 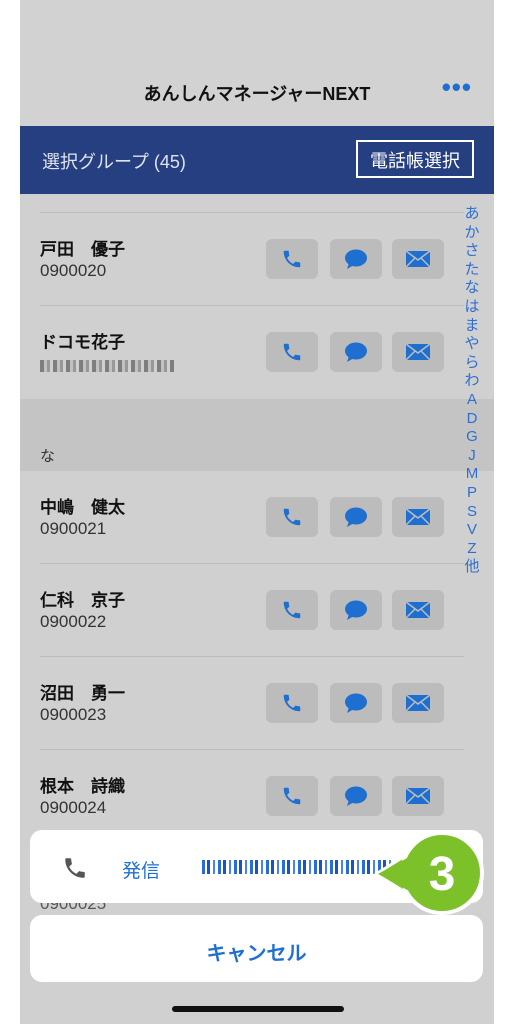 What do you see at coordinates (73, 270) in the screenshot?
I see `contact-number: 0900020` at bounding box center [73, 270].